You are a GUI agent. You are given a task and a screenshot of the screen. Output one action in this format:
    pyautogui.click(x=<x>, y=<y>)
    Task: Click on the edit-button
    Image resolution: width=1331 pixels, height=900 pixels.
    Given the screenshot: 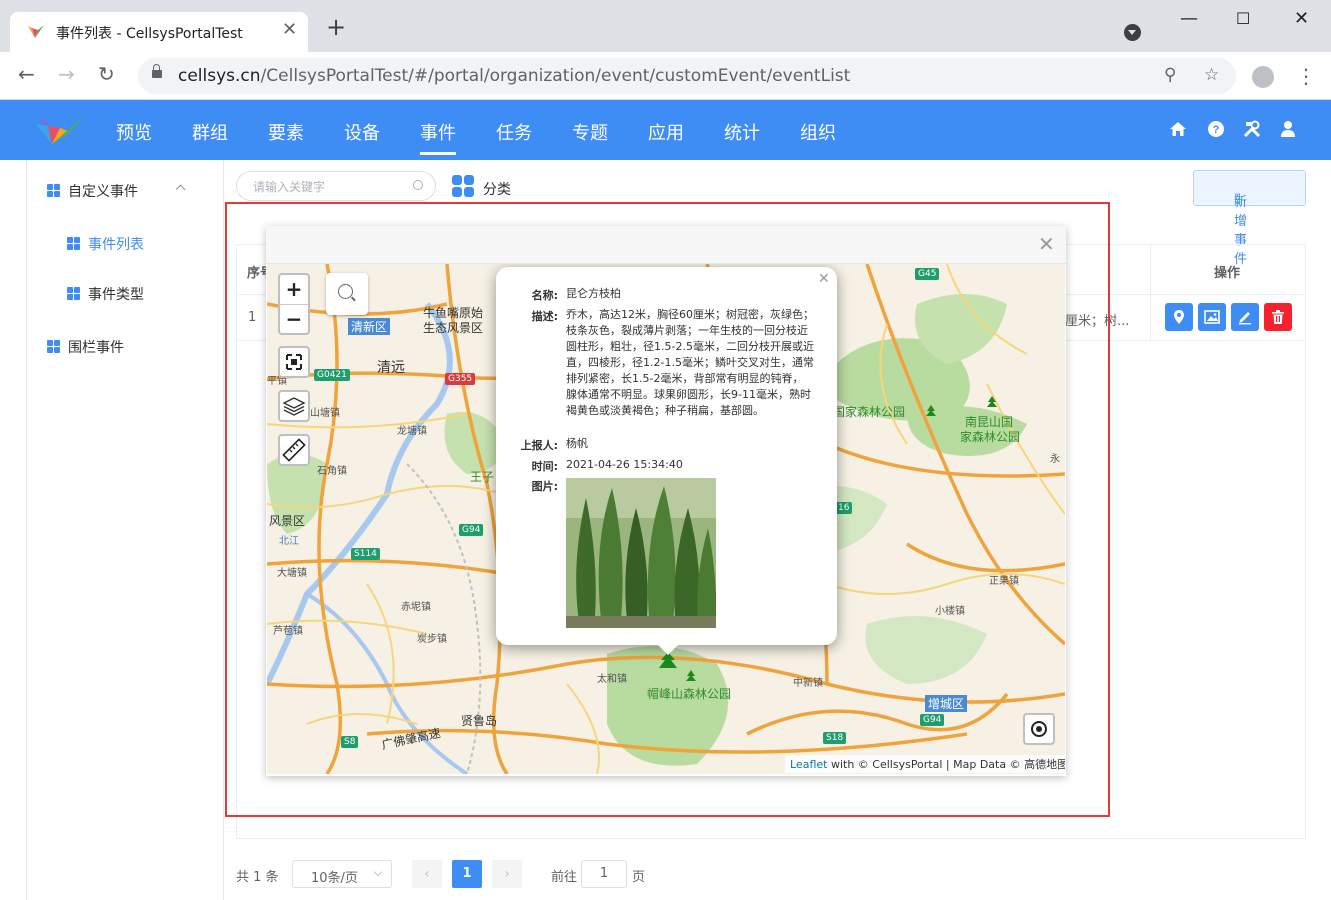 What is the action you would take?
    pyautogui.click(x=1245, y=317)
    